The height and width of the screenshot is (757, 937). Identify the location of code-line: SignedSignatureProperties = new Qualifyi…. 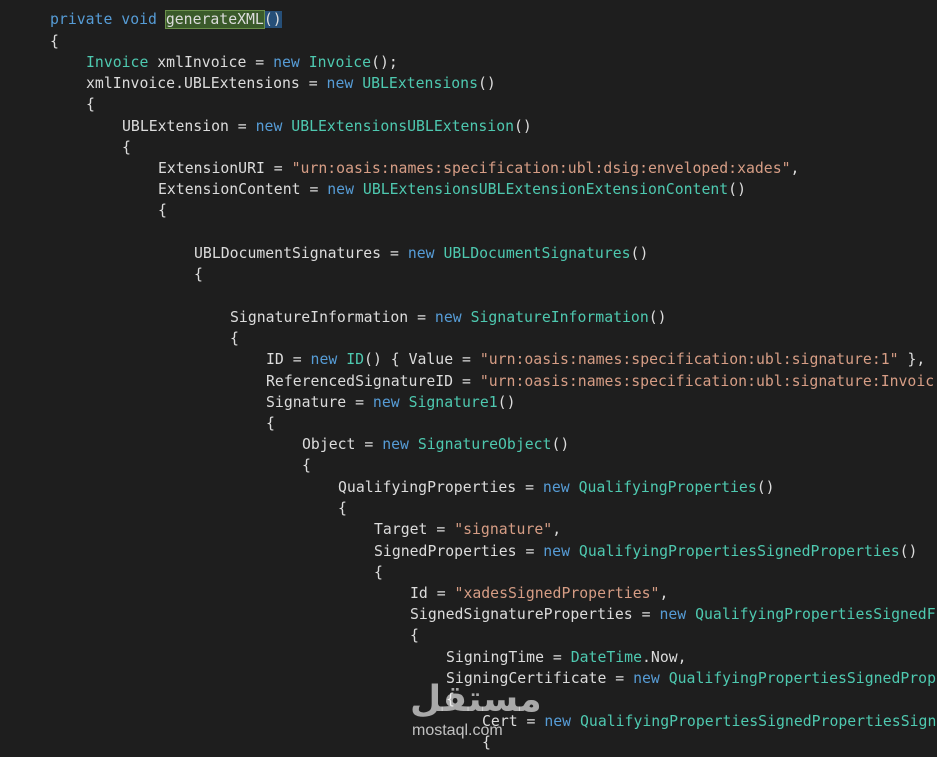
(673, 615).